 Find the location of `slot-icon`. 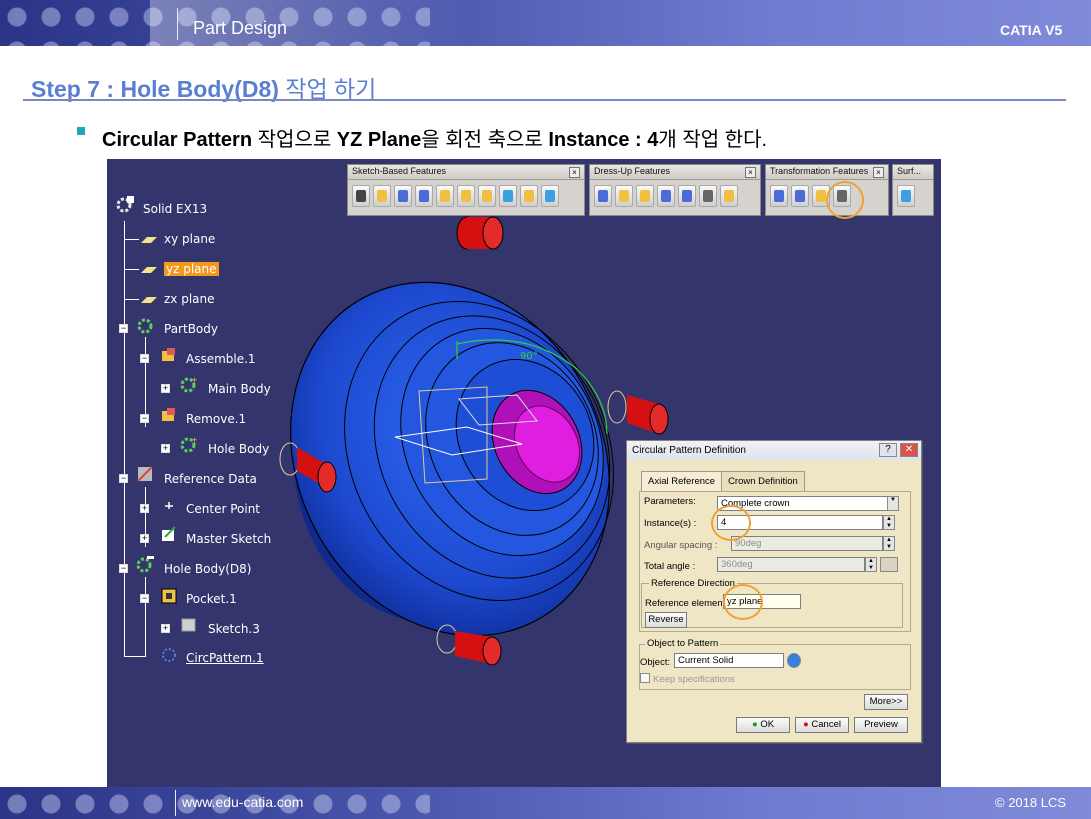

slot-icon is located at coordinates (487, 196).